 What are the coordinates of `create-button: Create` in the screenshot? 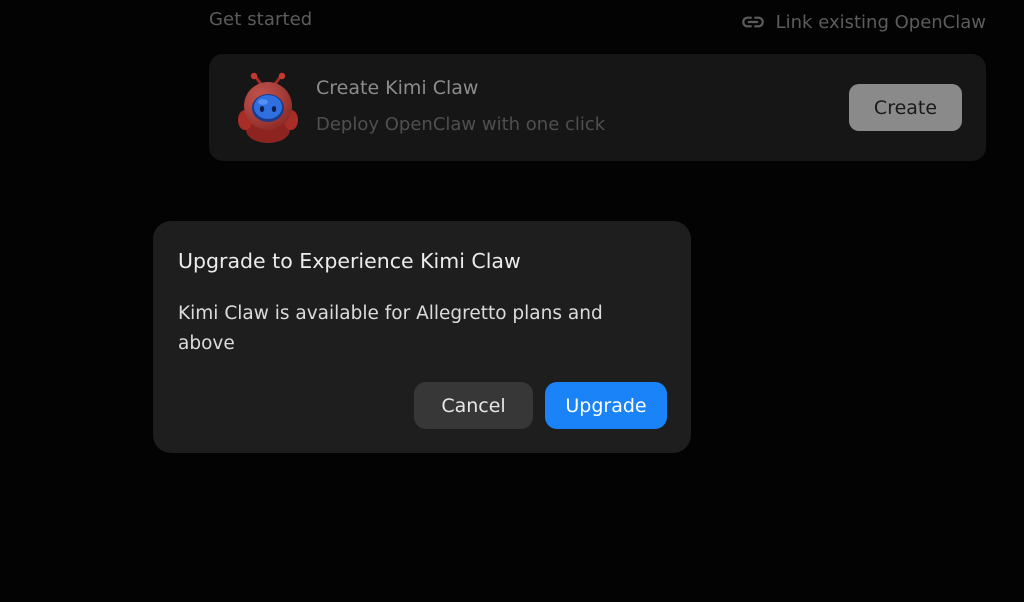 It's located at (905, 107).